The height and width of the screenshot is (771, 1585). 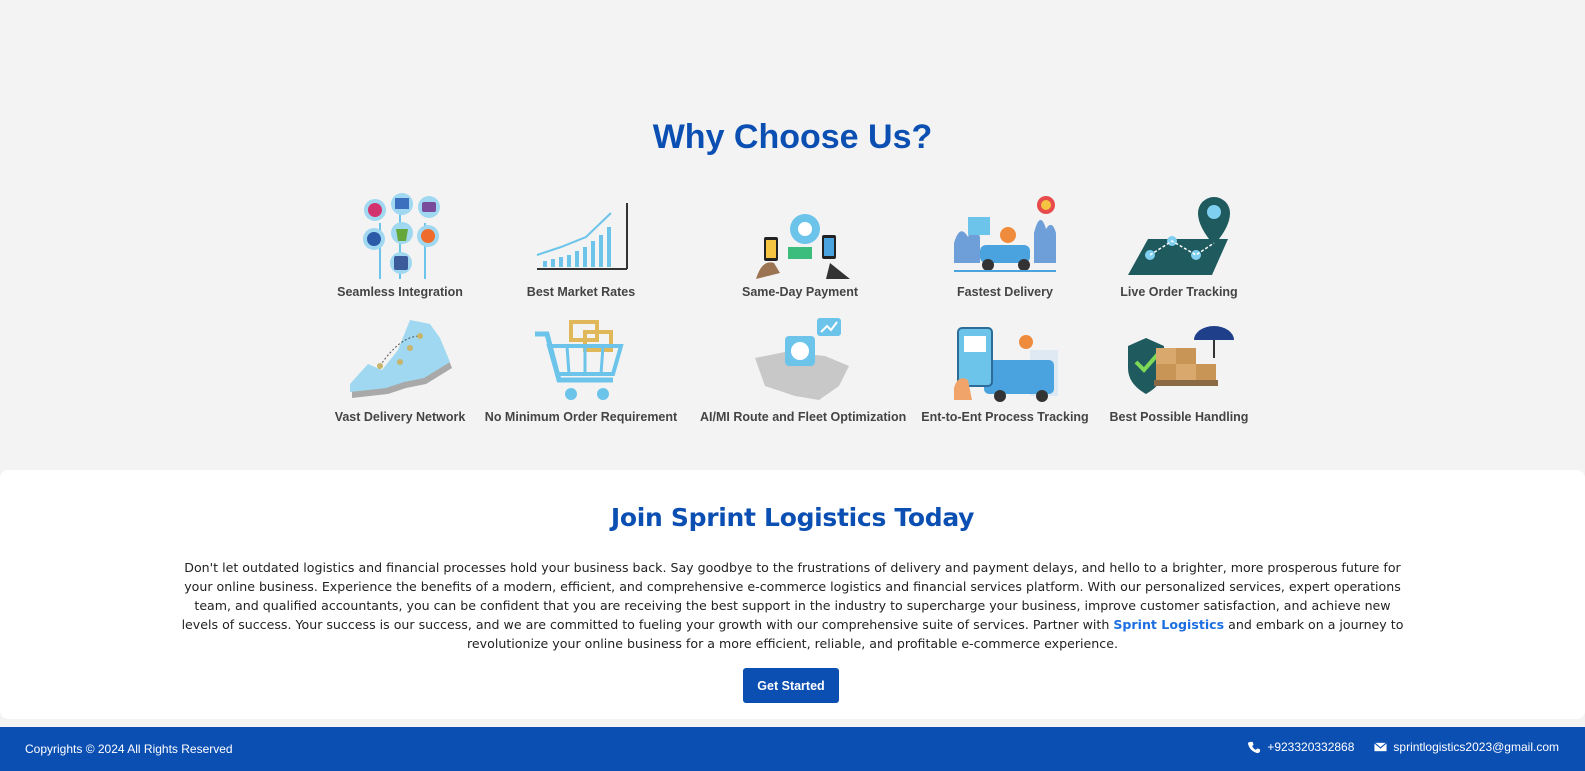 I want to click on feature-best-handling: Best Possible Handling, so click(x=1179, y=371).